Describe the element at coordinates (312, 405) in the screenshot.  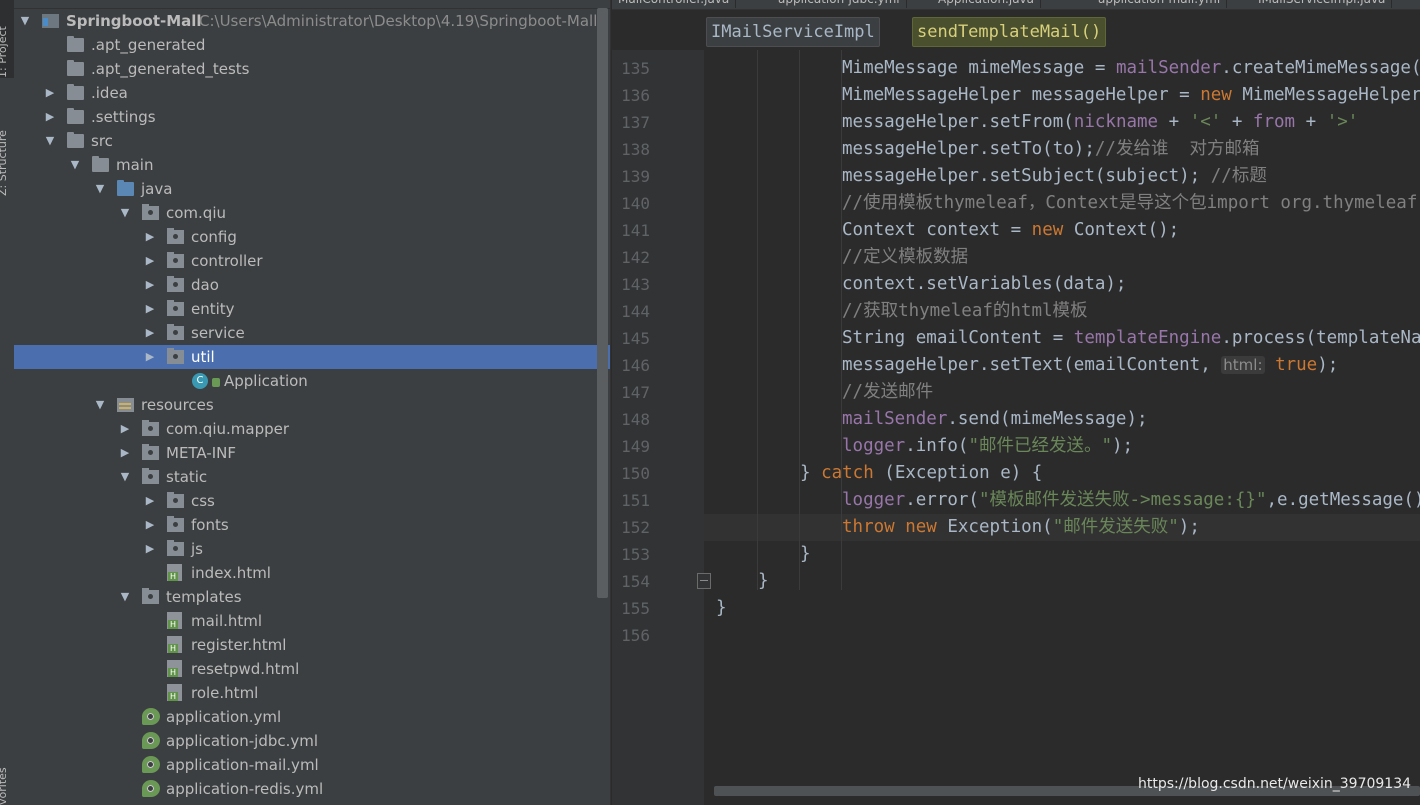
I see `tree-item: ▼ resources` at that location.